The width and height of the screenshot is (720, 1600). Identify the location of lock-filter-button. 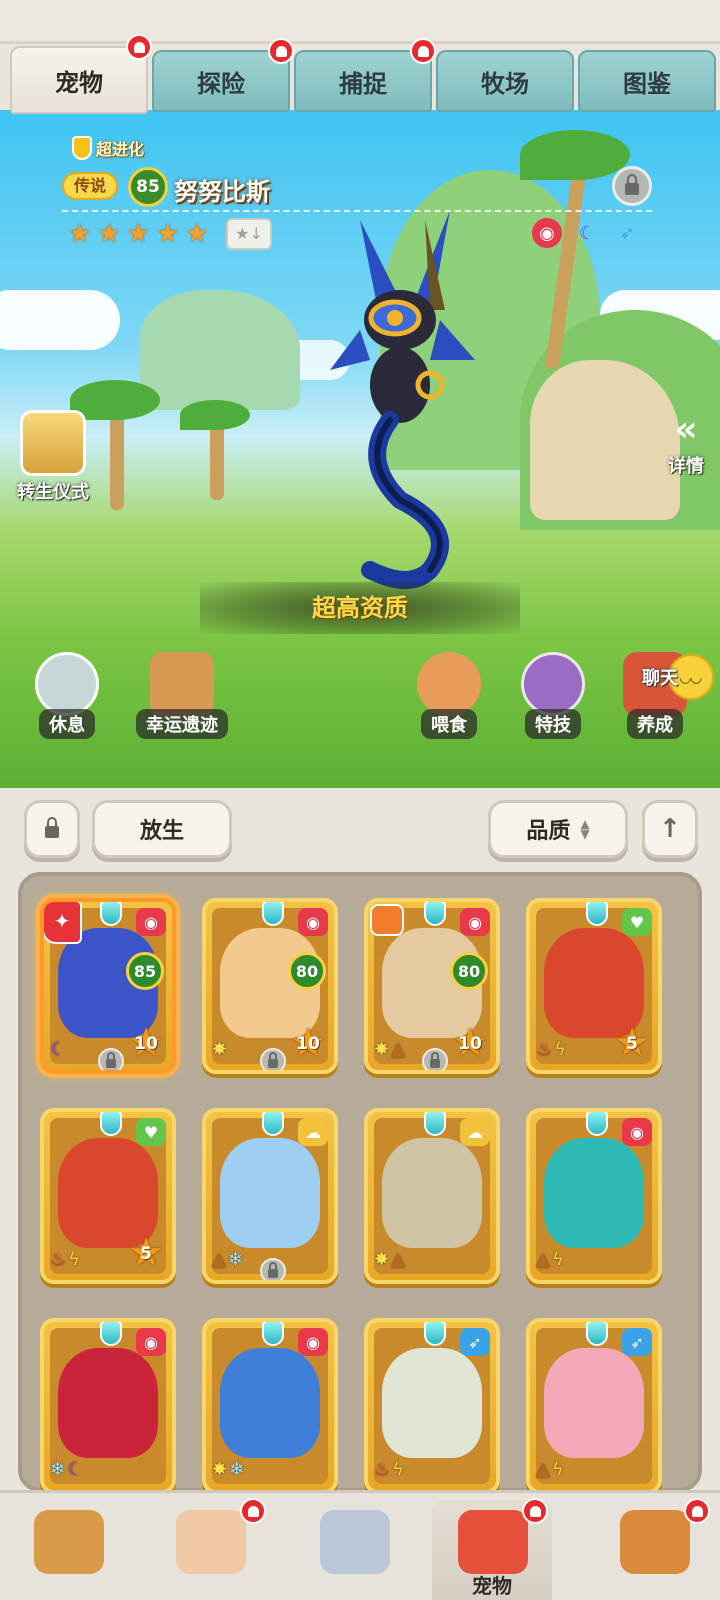
(52, 829).